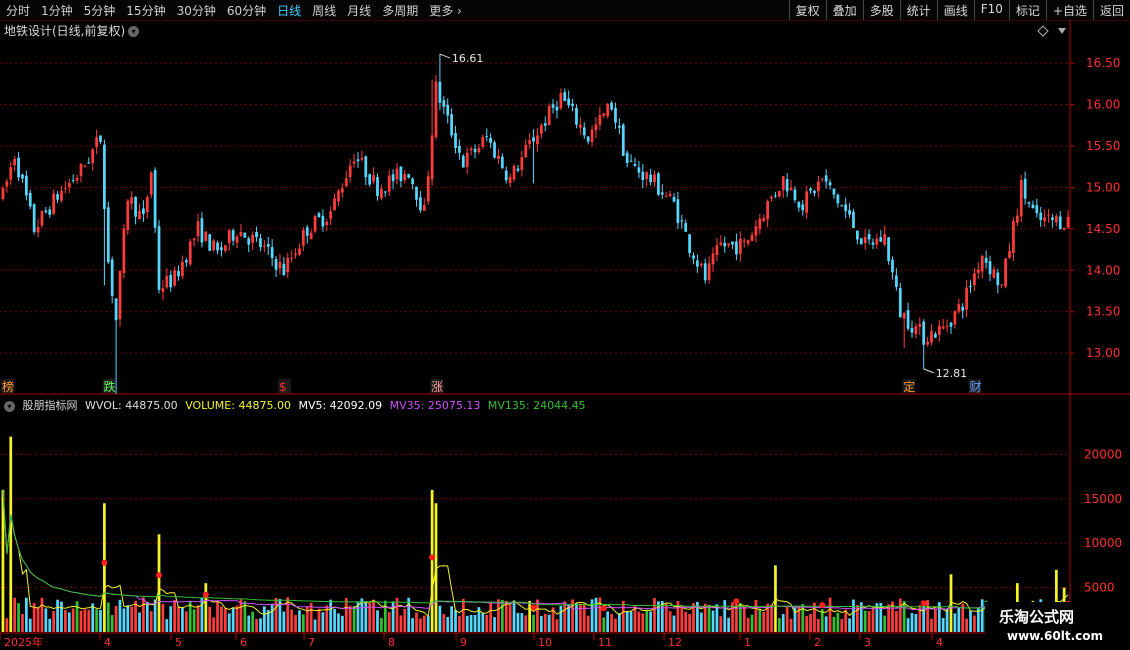 The image size is (1130, 650). I want to click on signal-dot, so click(205, 594).